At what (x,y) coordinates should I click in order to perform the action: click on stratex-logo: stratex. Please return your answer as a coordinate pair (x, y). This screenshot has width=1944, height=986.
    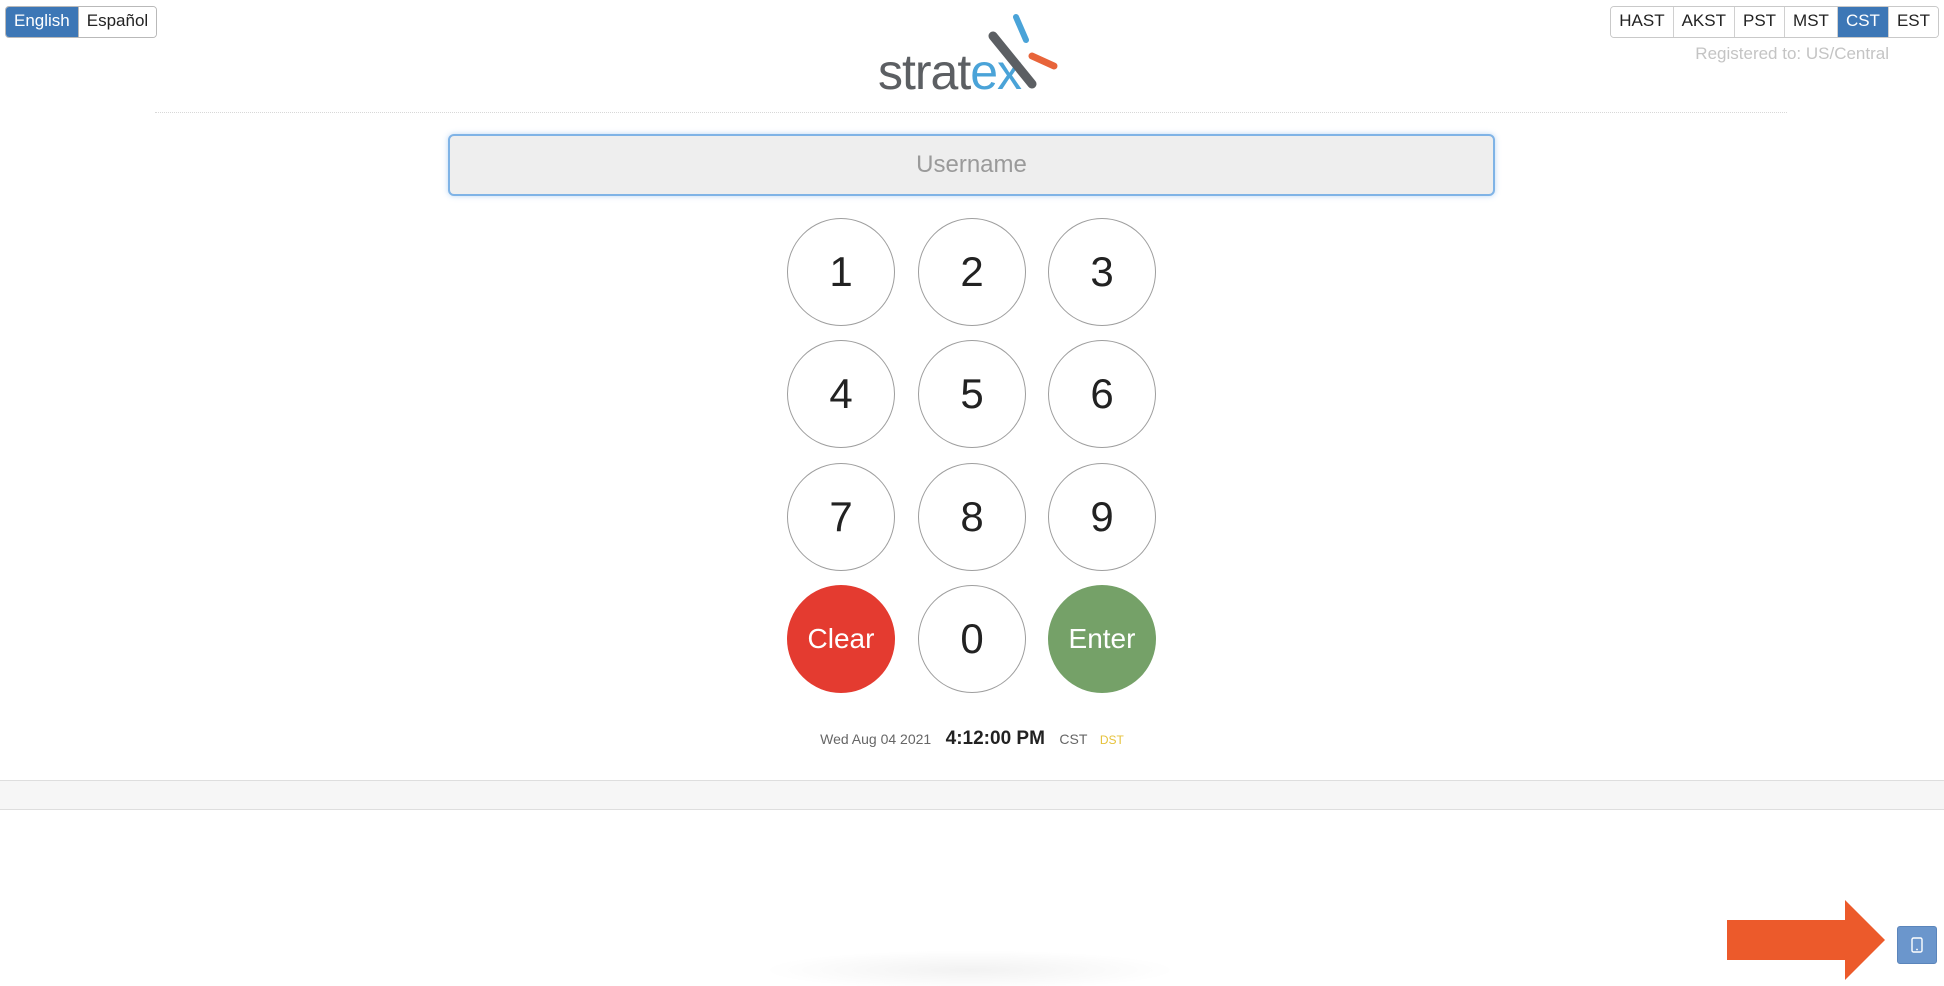
    Looking at the image, I should click on (973, 56).